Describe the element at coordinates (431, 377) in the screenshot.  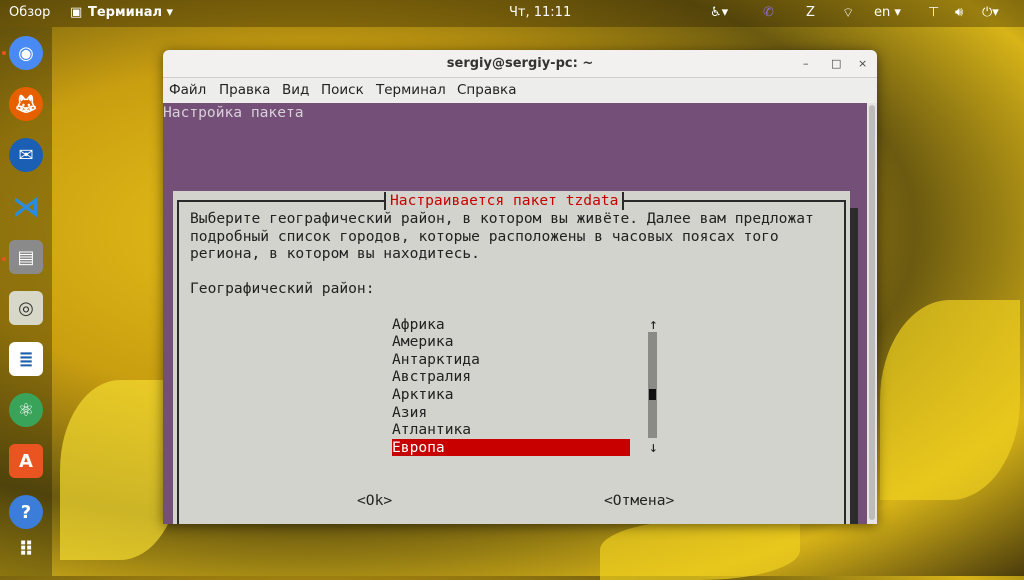
I see `option-australia: Австралия` at that location.